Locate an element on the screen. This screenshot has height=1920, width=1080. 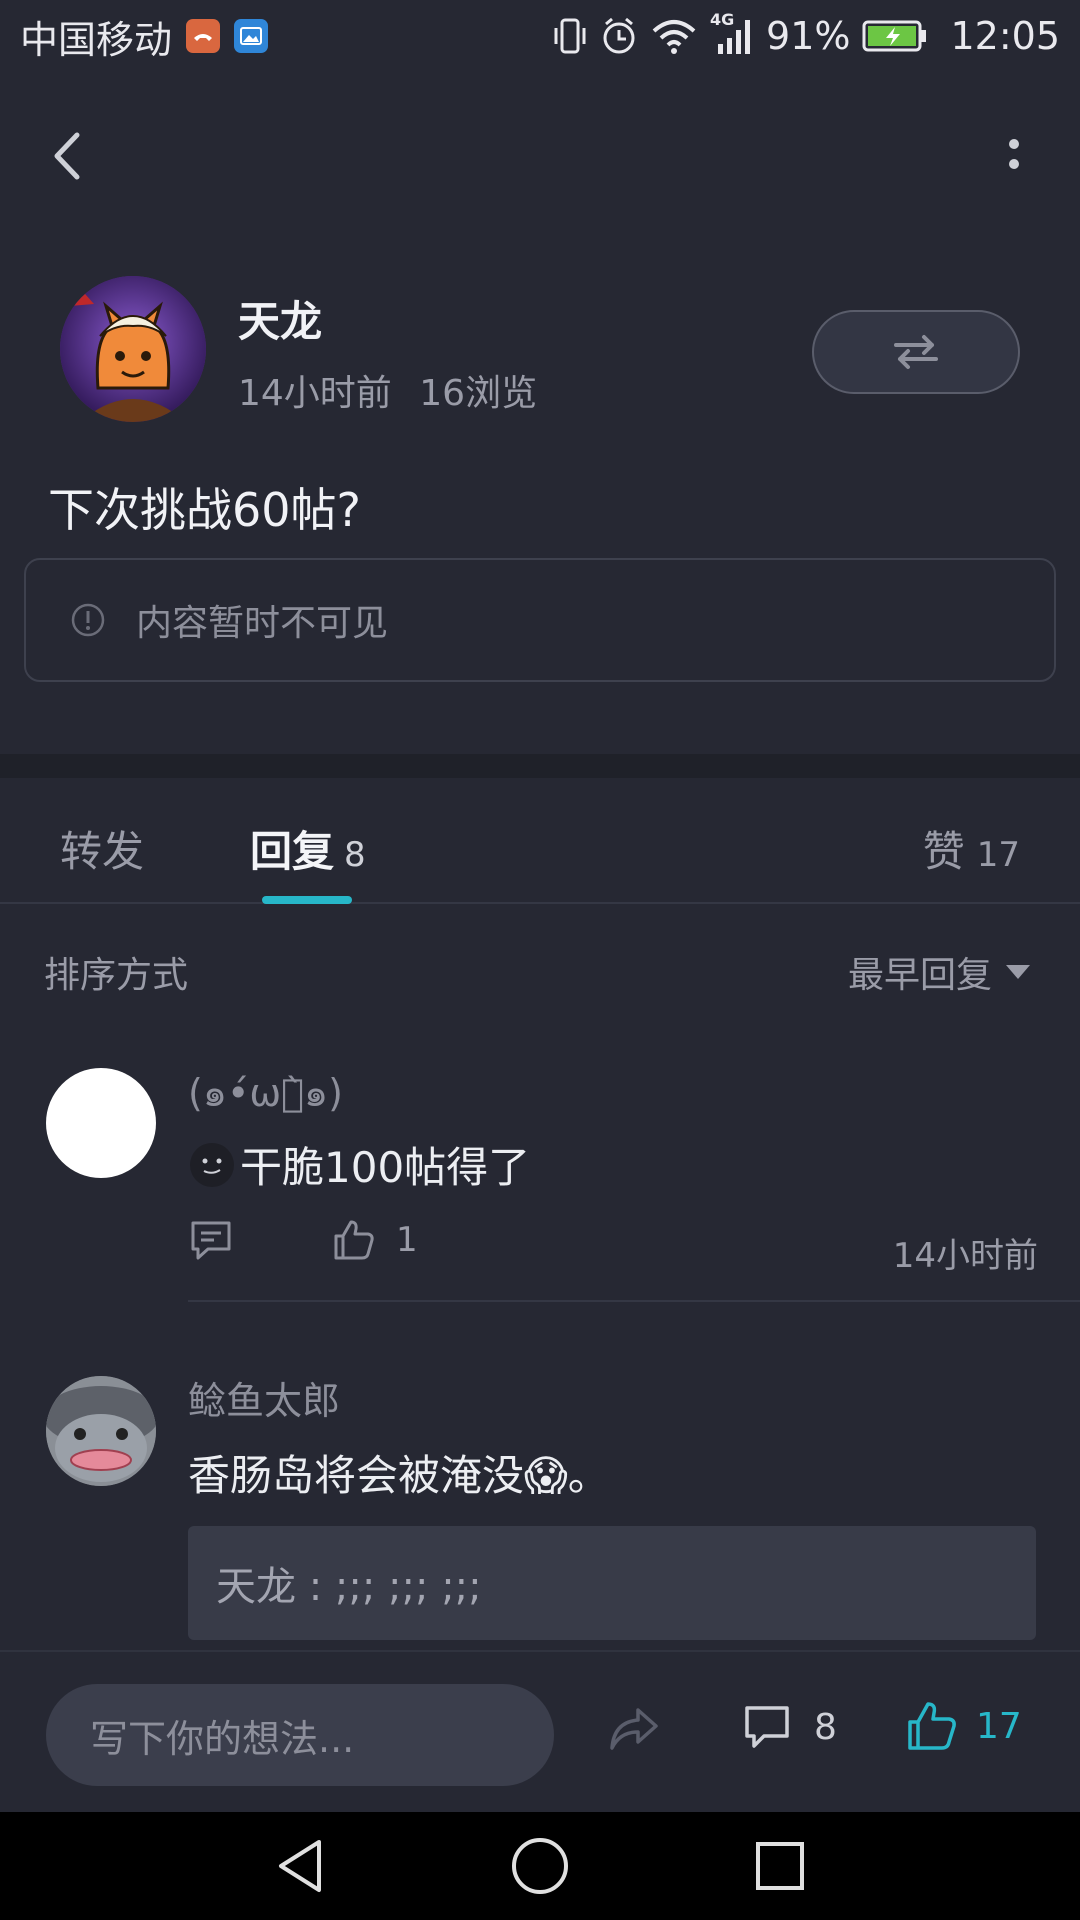
like-button: 17 is located at coordinates (964, 1726).